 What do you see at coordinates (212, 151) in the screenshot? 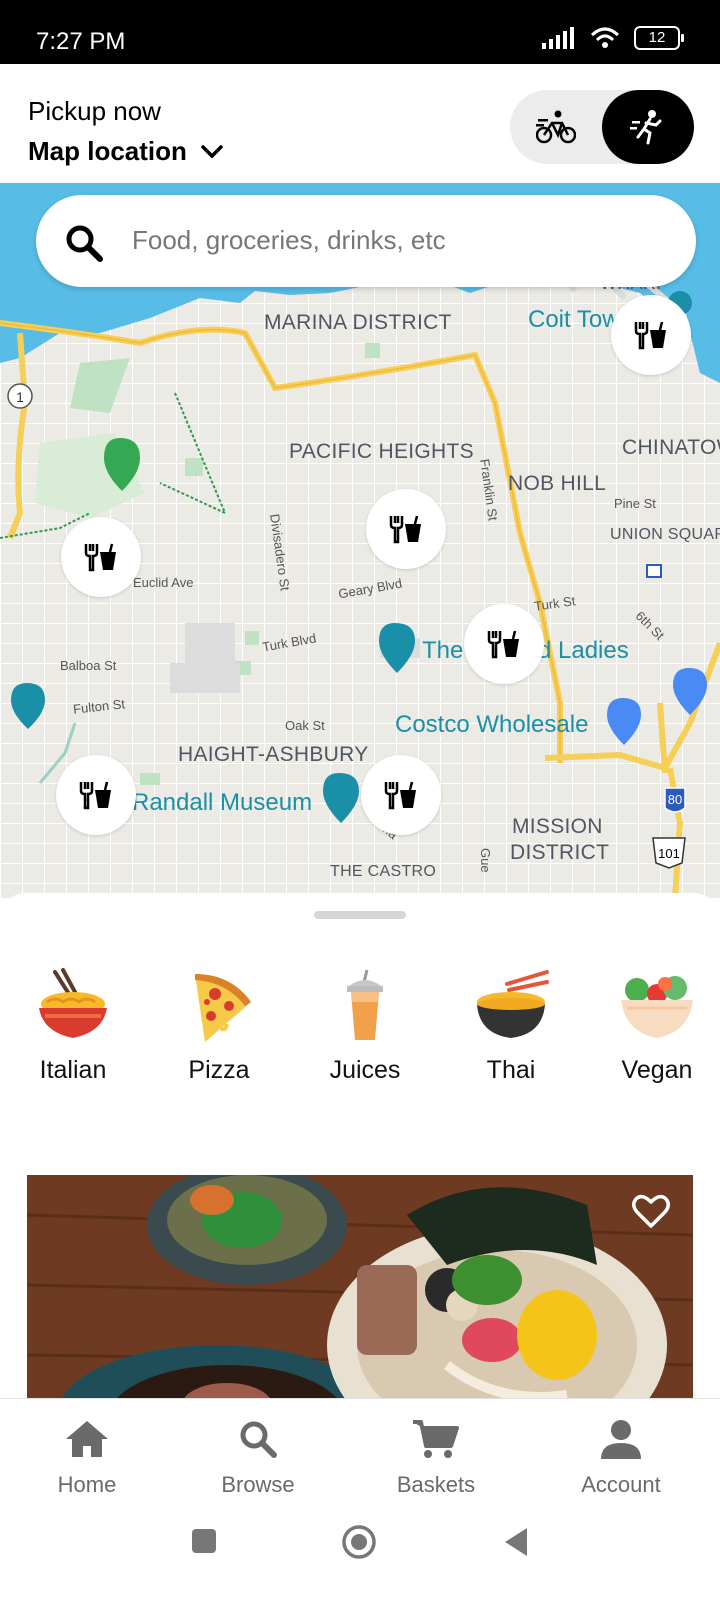
I see `chevron-down-icon` at bounding box center [212, 151].